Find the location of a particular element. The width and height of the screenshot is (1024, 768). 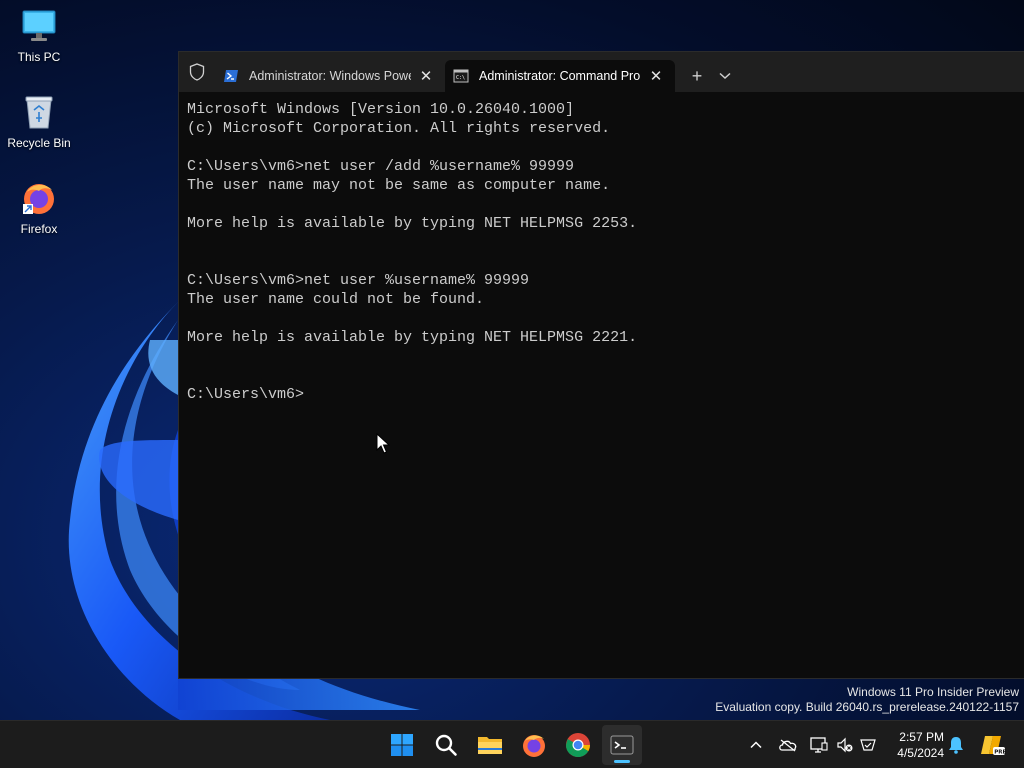

onedrive-icon is located at coordinates (788, 745).